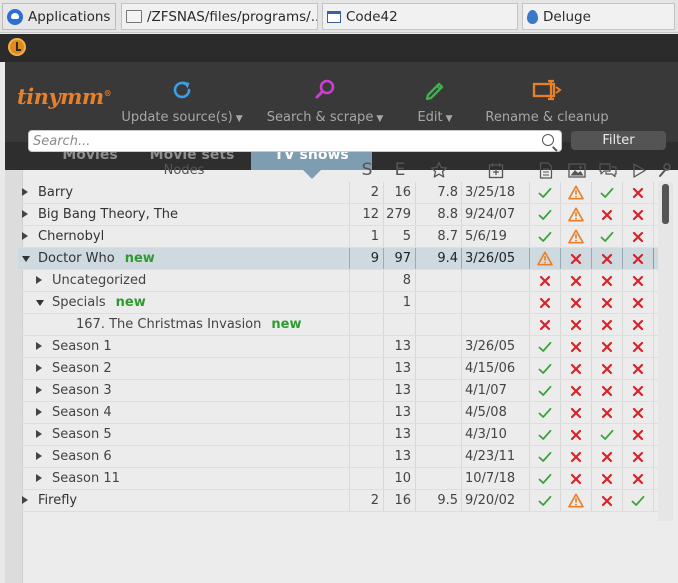 The height and width of the screenshot is (583, 678). Describe the element at coordinates (338, 193) in the screenshot. I see `table-row: Barry 2 16 7.8 3/25/18` at that location.